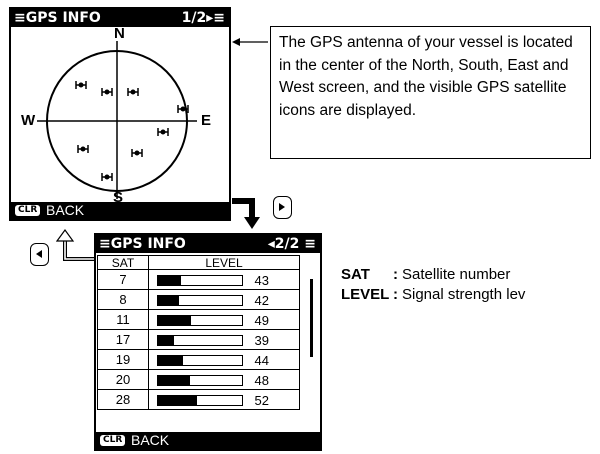 The width and height of the screenshot is (600, 454). Describe the element at coordinates (123, 399) in the screenshot. I see `sat-number-cell: 28` at that location.